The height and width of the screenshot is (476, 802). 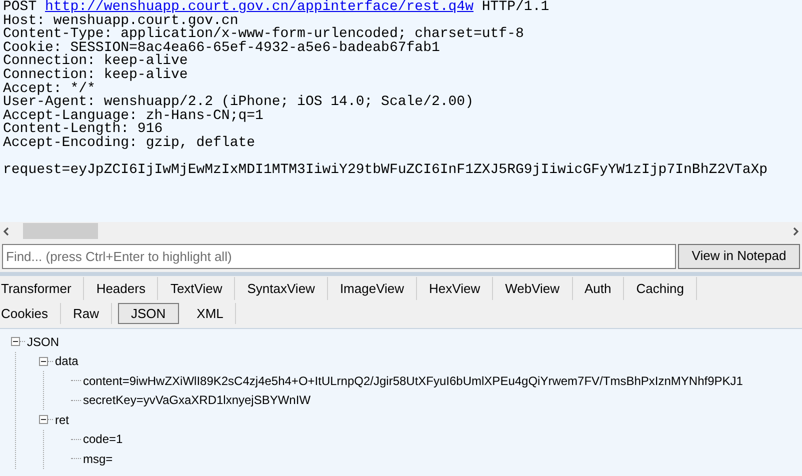 I want to click on format-tab: Cookies, so click(x=30, y=313).